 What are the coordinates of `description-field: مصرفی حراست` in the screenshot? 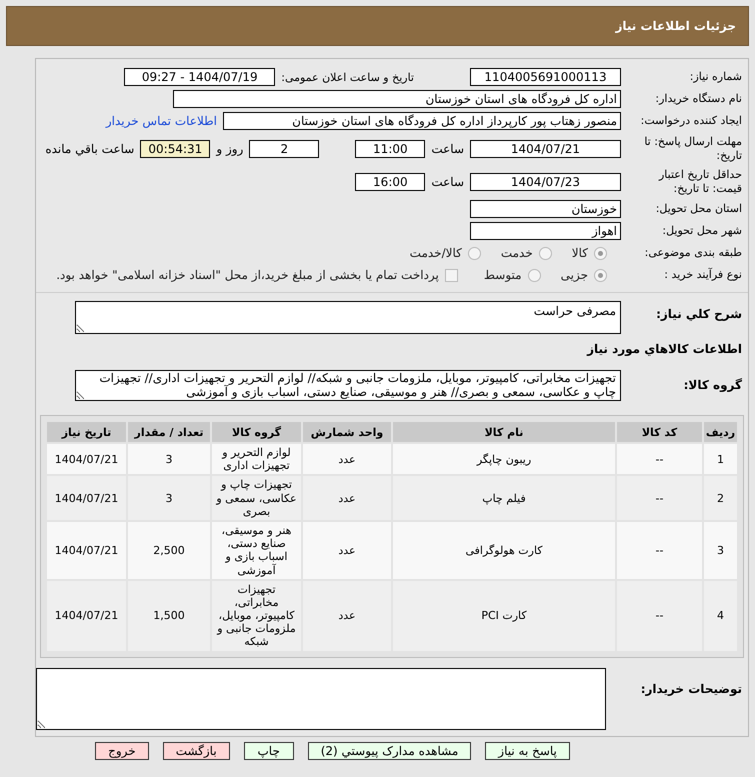 It's located at (348, 317).